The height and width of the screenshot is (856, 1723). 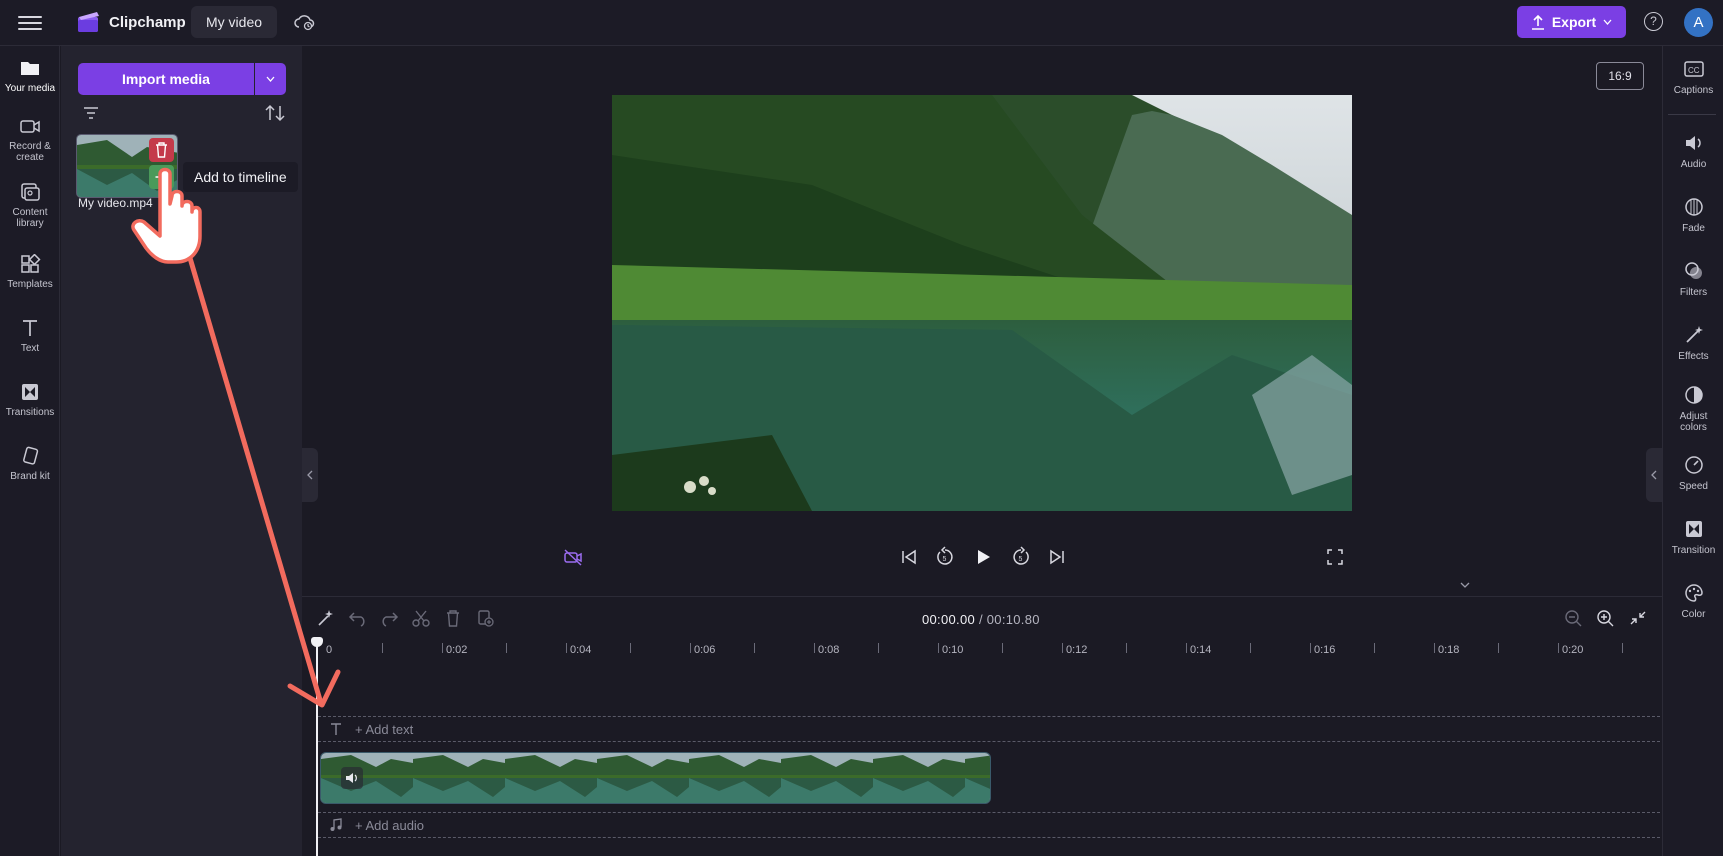 What do you see at coordinates (304, 22) in the screenshot?
I see `cloud-sync-icon` at bounding box center [304, 22].